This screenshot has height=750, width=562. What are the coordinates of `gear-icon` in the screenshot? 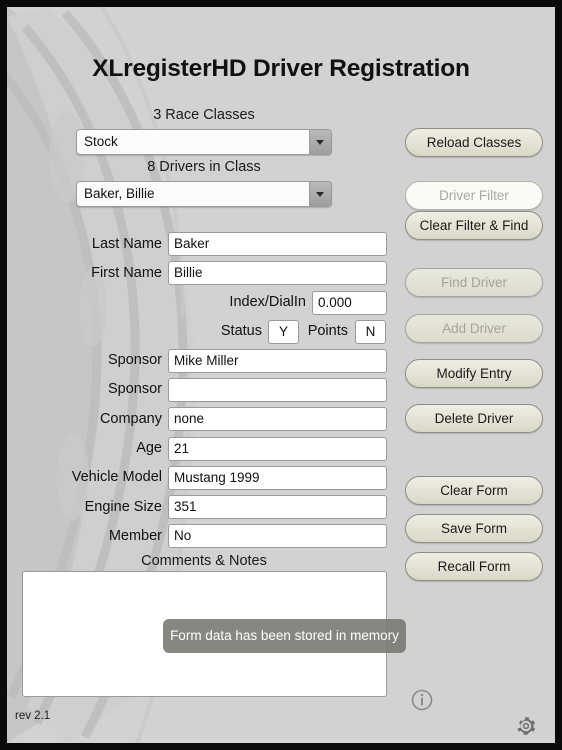 It's located at (526, 726).